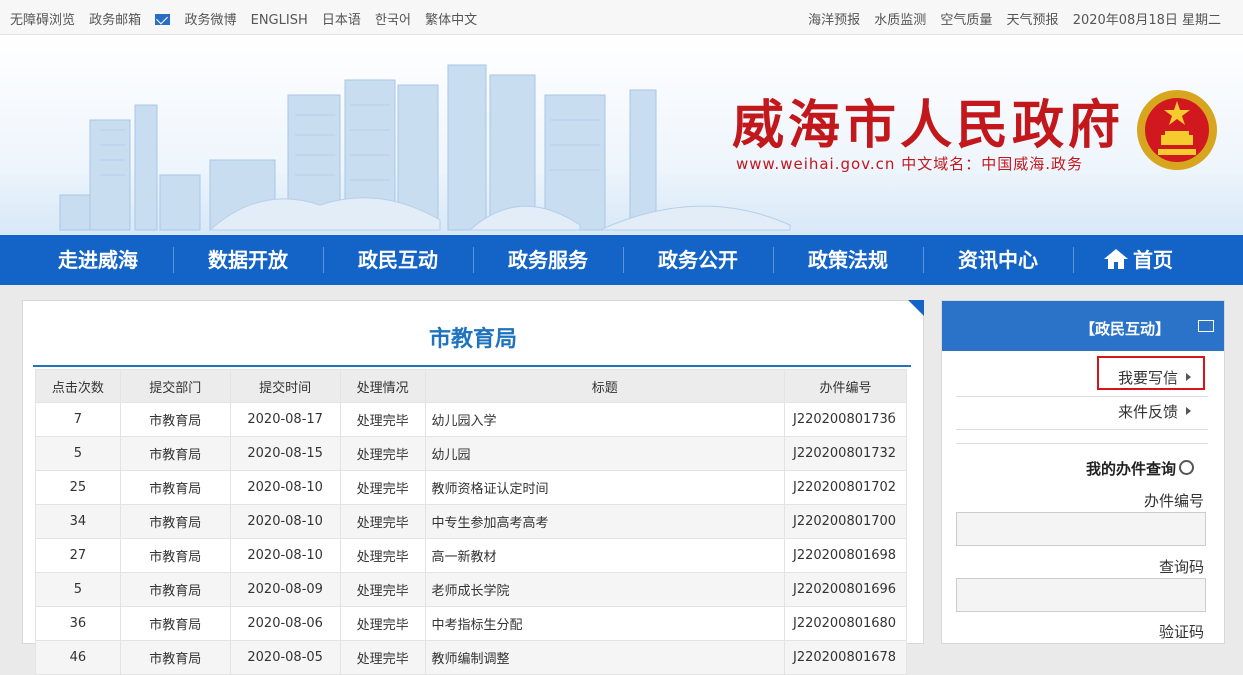 Image resolution: width=1243 pixels, height=675 pixels. I want to click on accessibility-link: 无障碍浏览, so click(42, 20).